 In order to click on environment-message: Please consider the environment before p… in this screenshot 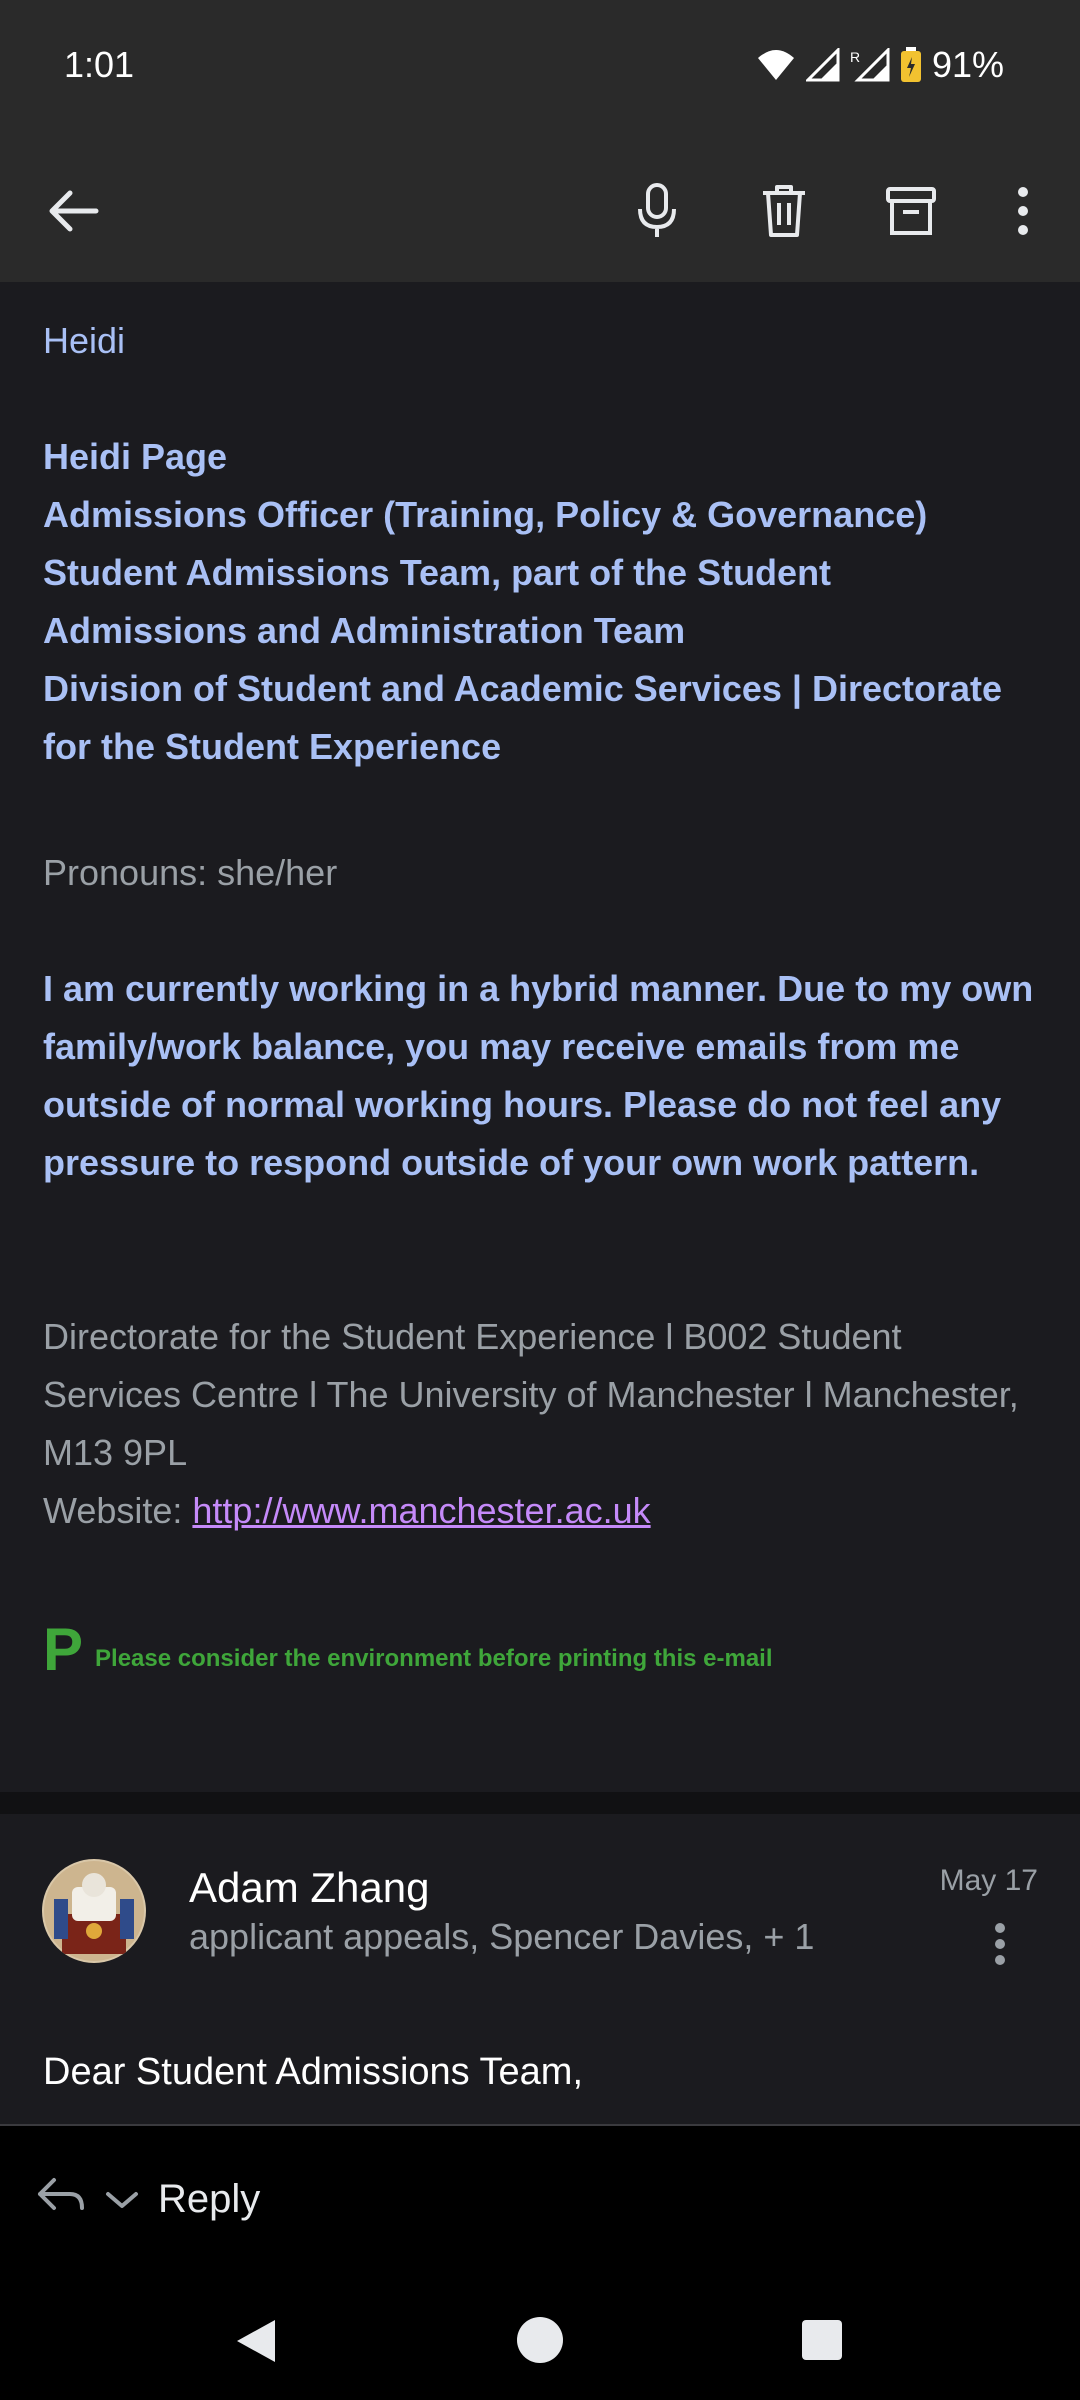, I will do `click(434, 1658)`.